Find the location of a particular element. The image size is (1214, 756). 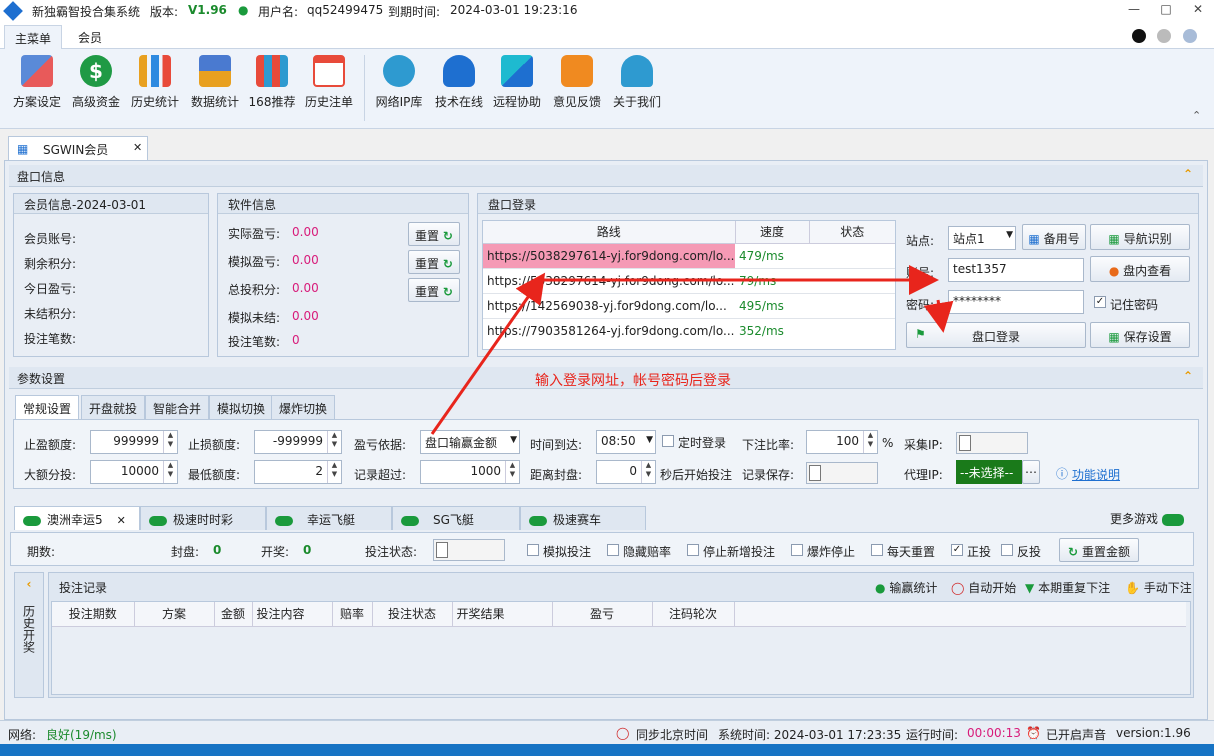

save-settings-button: ▦ 保存设置 is located at coordinates (1140, 335).